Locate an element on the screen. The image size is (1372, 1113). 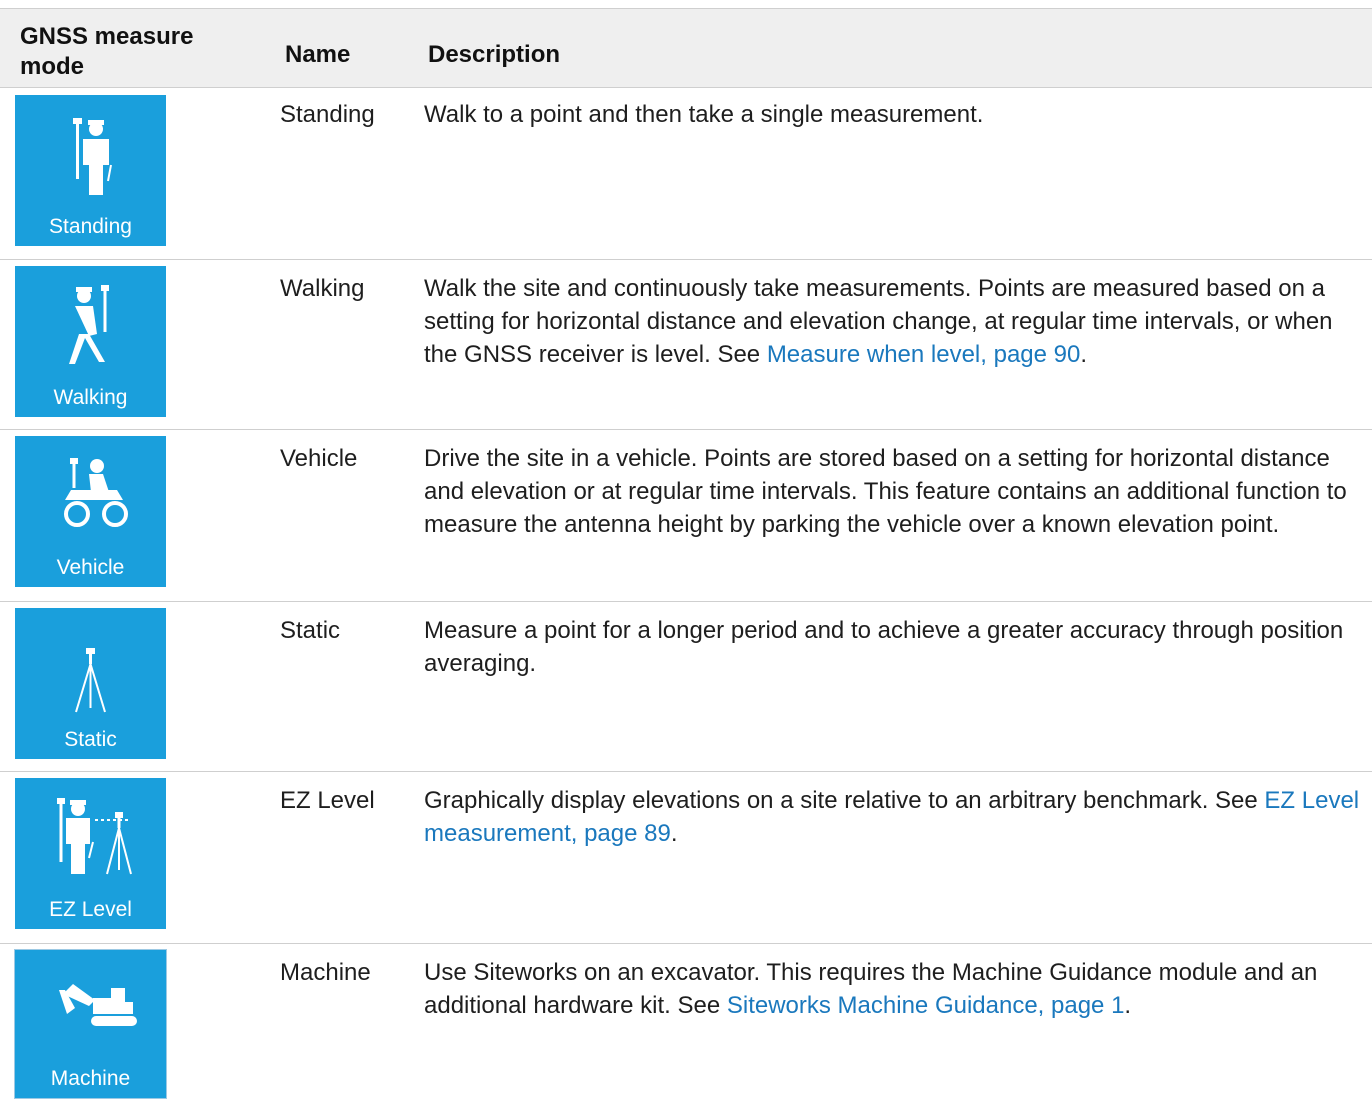
mode-name: Vehicle is located at coordinates (319, 458).